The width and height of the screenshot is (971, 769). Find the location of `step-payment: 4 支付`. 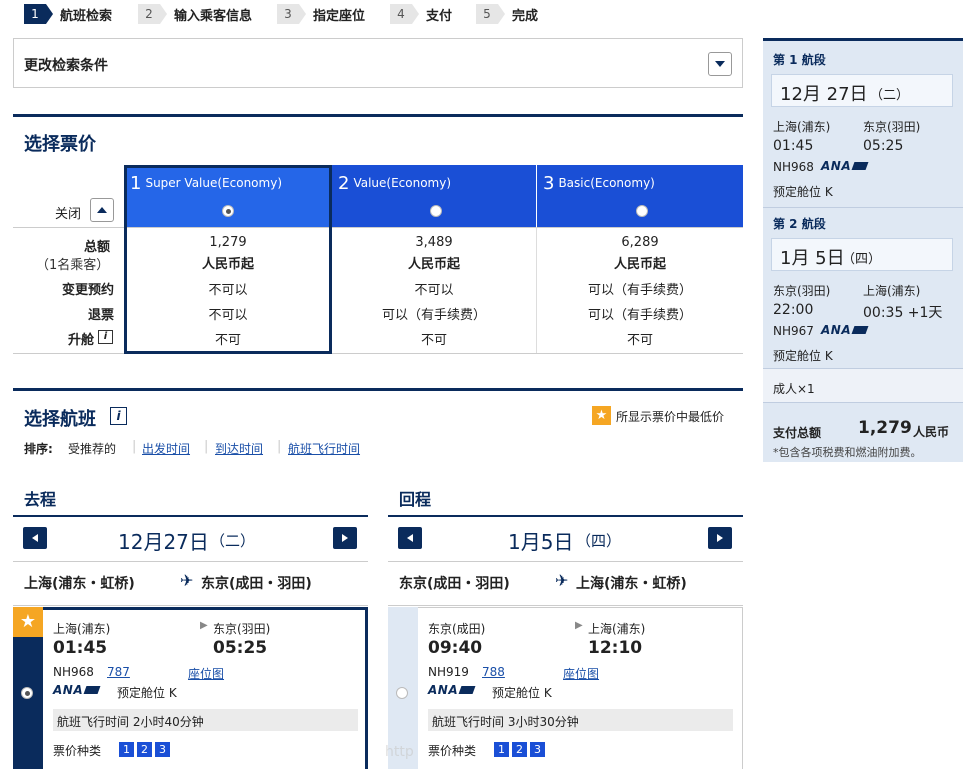

step-payment: 4 支付 is located at coordinates (421, 14).